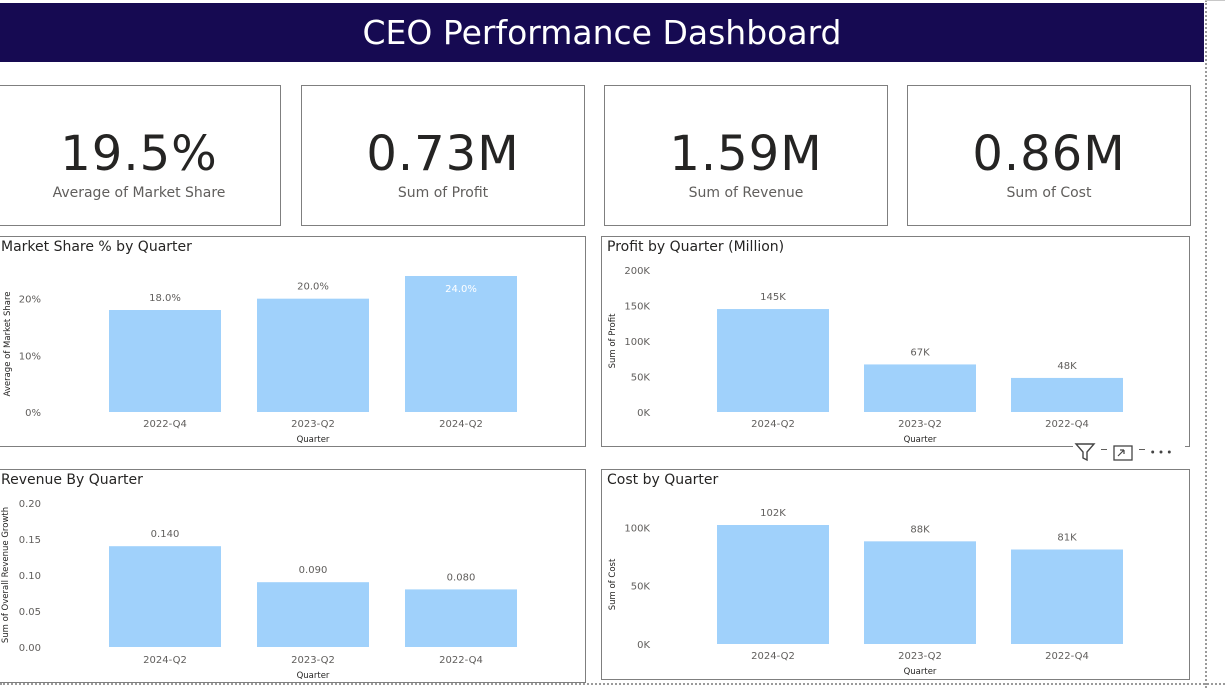 Image resolution: width=1225 pixels, height=688 pixels. What do you see at coordinates (1067, 538) in the screenshot?
I see `data-label: 81K` at bounding box center [1067, 538].